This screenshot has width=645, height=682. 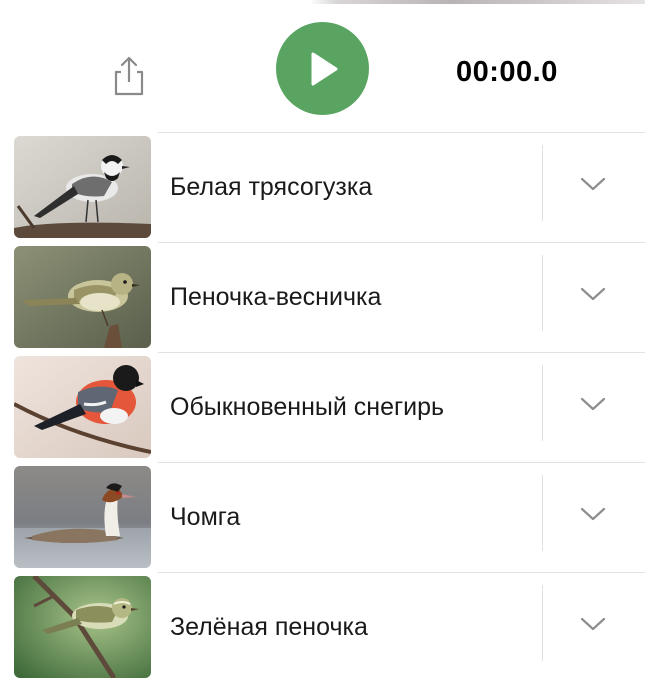 I want to click on elapsed-timer: 00:00.0, so click(x=507, y=72).